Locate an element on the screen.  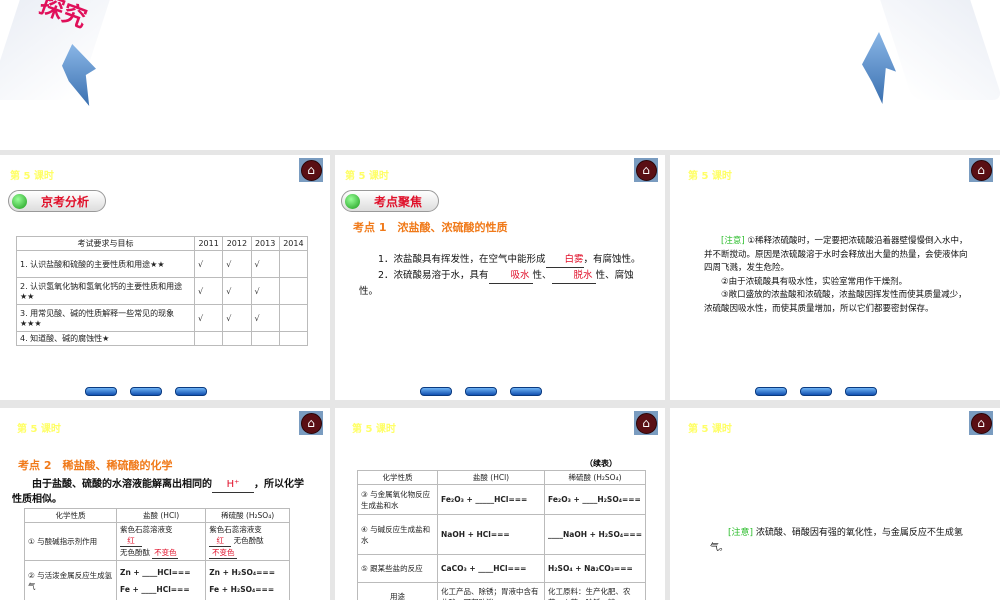
text: 1．浓盐酸具有挥发性，在空气中能形成 is located at coordinates (462, 259).